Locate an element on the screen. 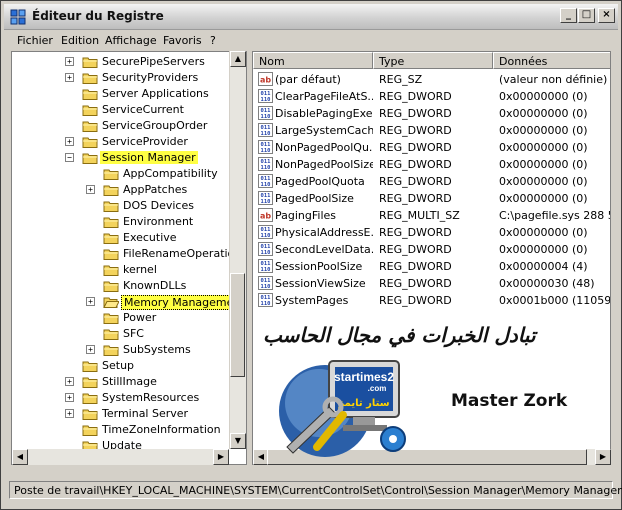 The height and width of the screenshot is (510, 622). minimize-button: _ is located at coordinates (568, 15).